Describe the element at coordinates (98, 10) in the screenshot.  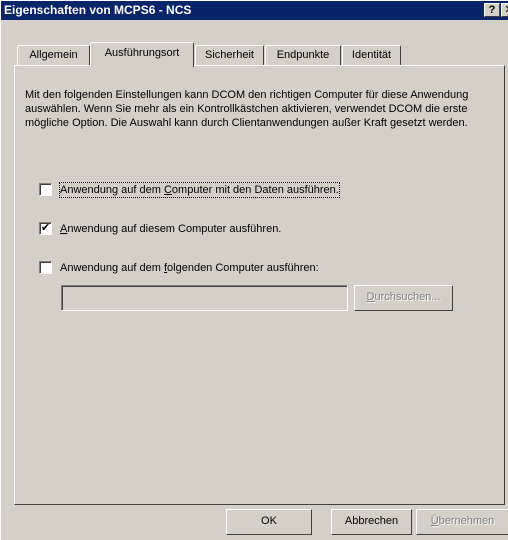
I see `window-title: Eigenschaften von MCPS6 - NCS` at that location.